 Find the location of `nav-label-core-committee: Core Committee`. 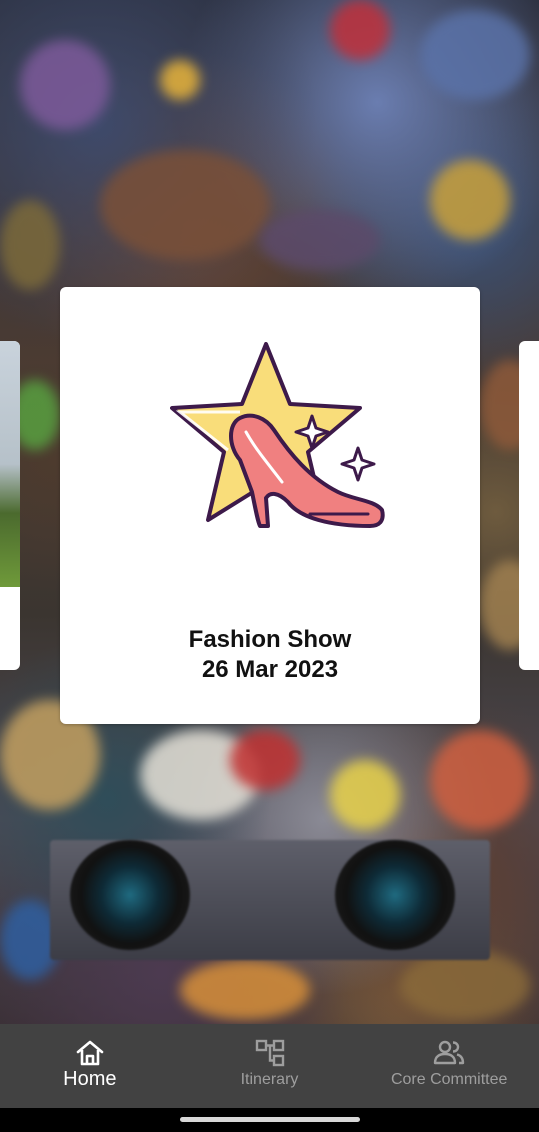

nav-label-core-committee: Core Committee is located at coordinates (449, 1079).